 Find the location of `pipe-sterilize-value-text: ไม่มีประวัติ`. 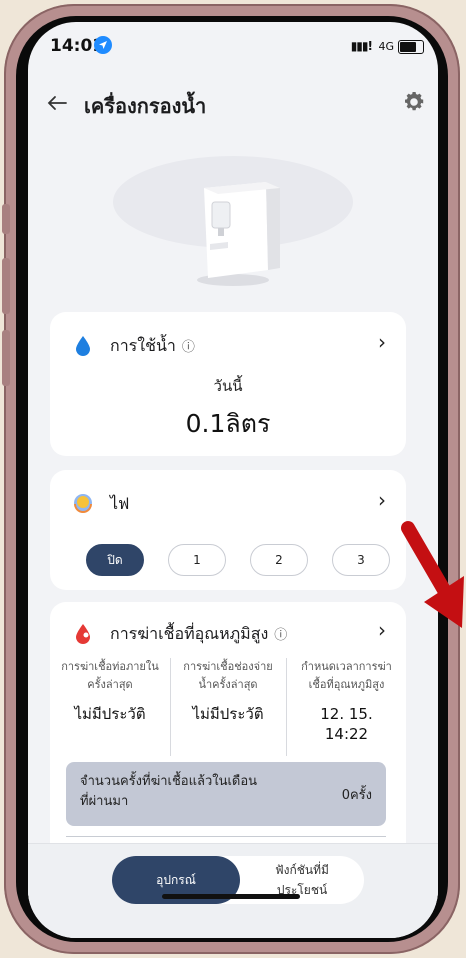

pipe-sterilize-value-text: ไม่มีประวัติ is located at coordinates (110, 714).